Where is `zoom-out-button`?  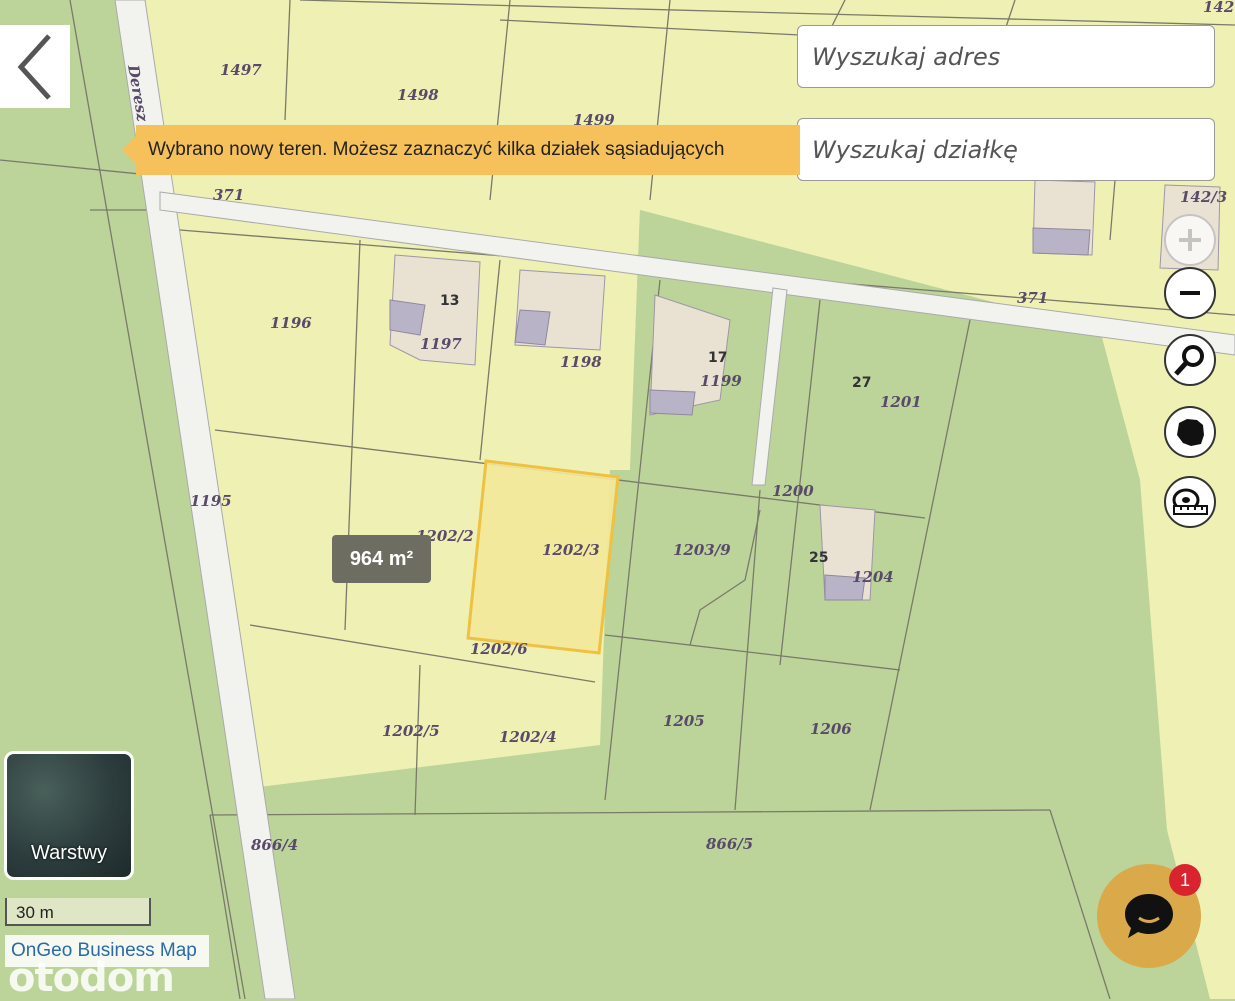
zoom-out-button is located at coordinates (1190, 293).